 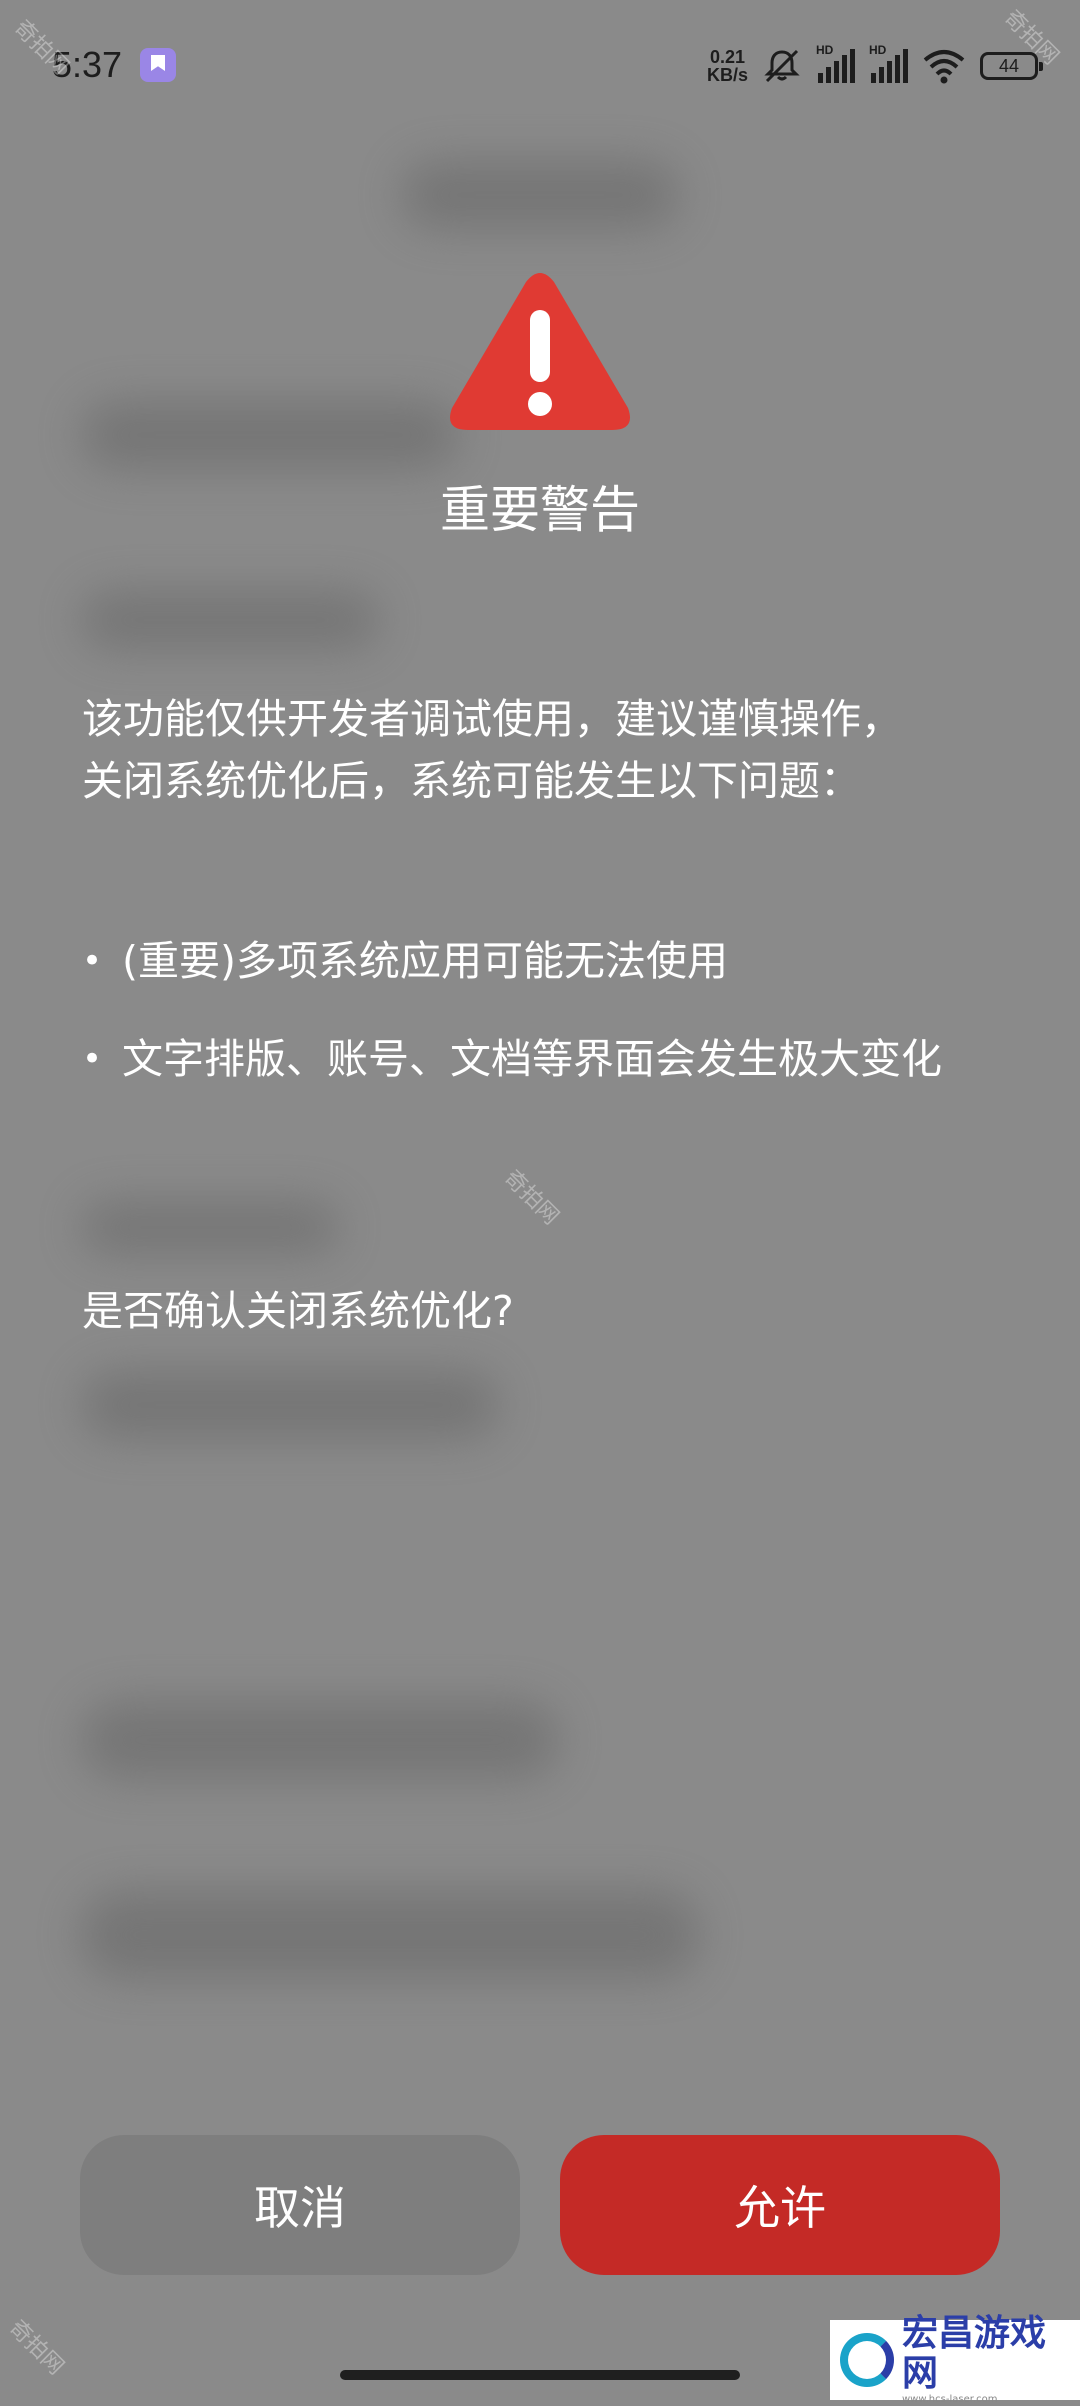 What do you see at coordinates (540, 2375) in the screenshot?
I see `home-indicator` at bounding box center [540, 2375].